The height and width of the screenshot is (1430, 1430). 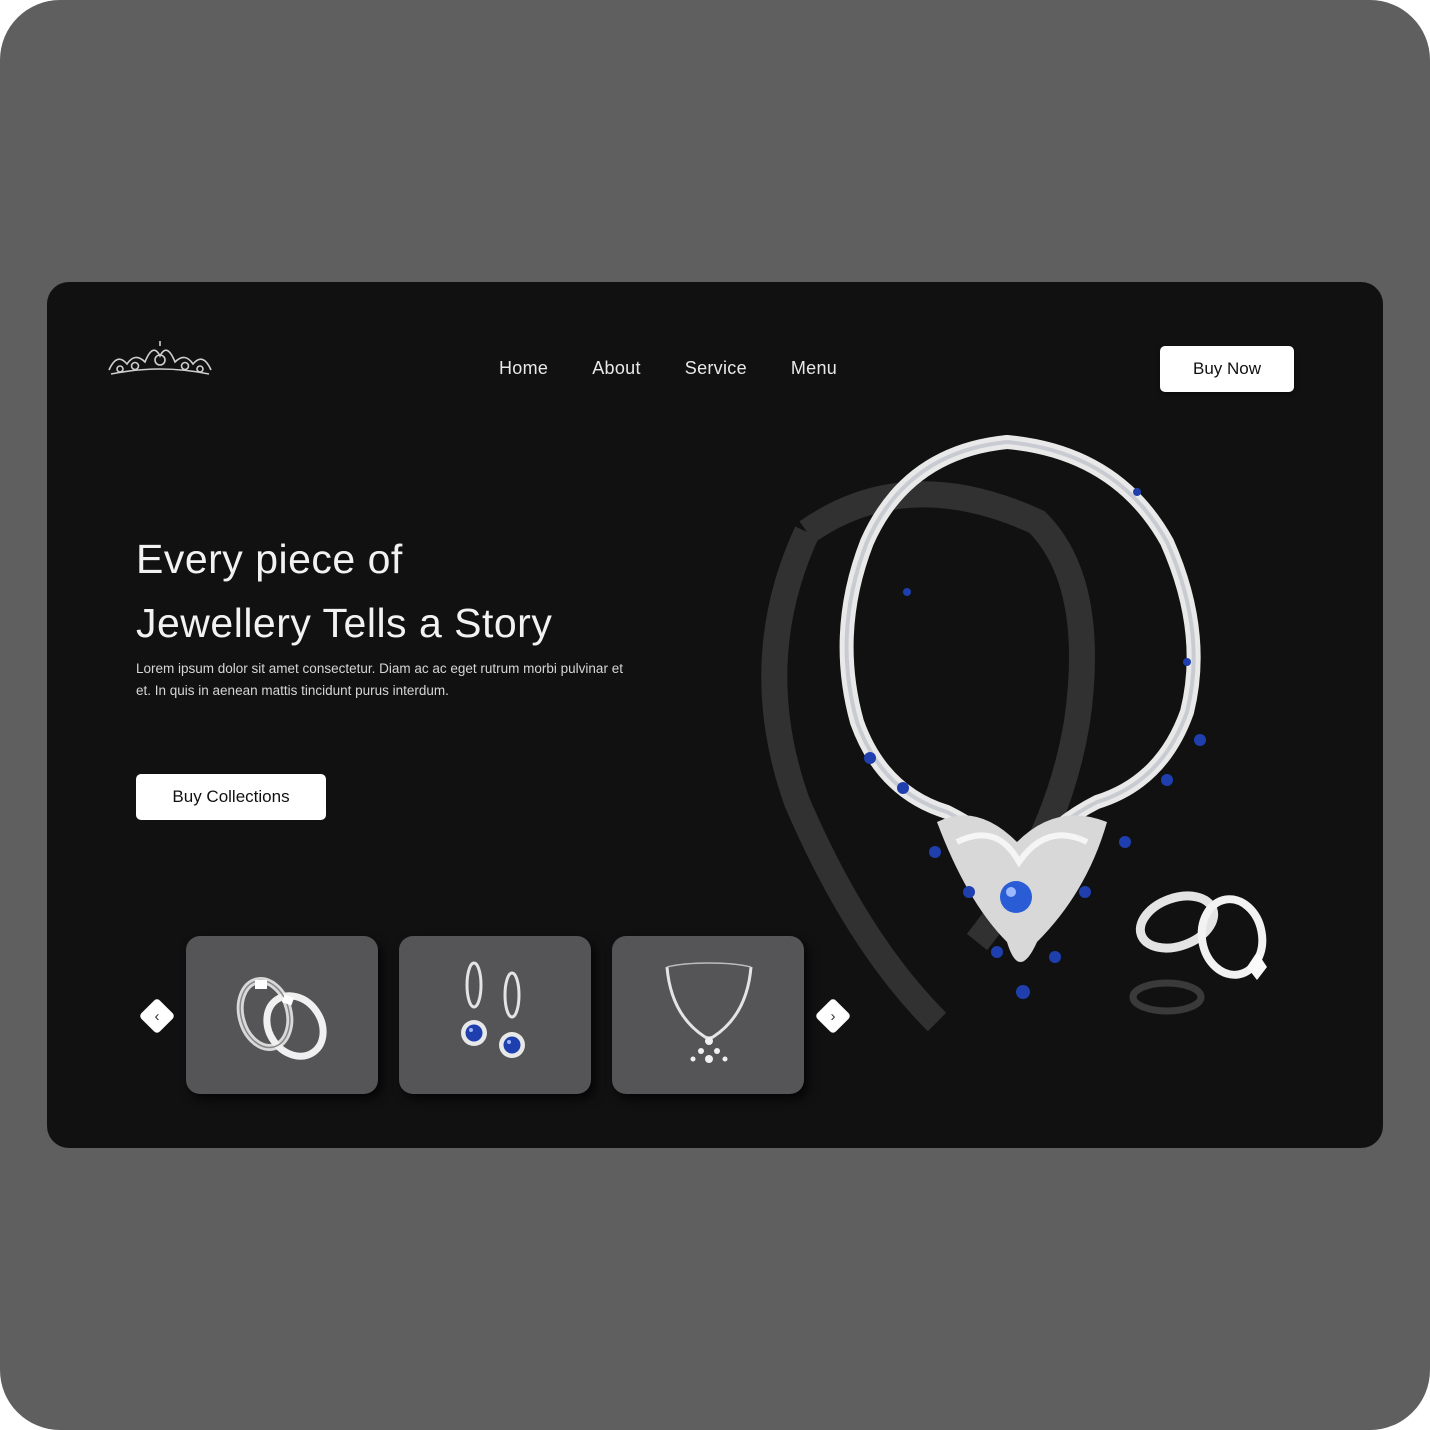 What do you see at coordinates (344, 623) in the screenshot?
I see `hero-title-line-2: Jewellery Tells a Story` at bounding box center [344, 623].